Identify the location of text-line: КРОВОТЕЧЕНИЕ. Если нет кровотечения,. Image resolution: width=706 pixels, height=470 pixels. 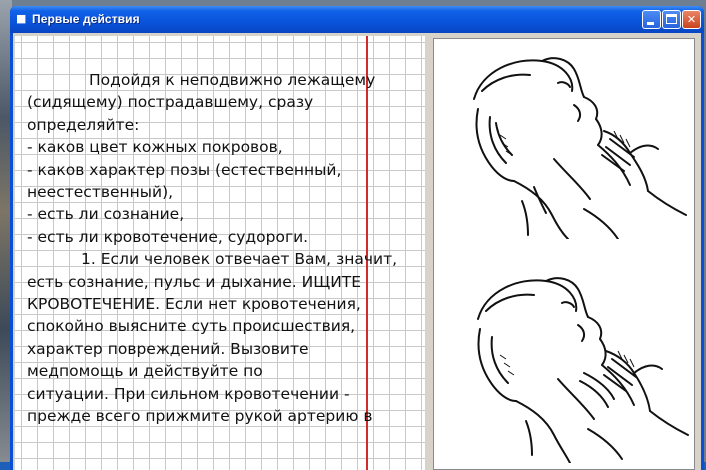
(194, 304).